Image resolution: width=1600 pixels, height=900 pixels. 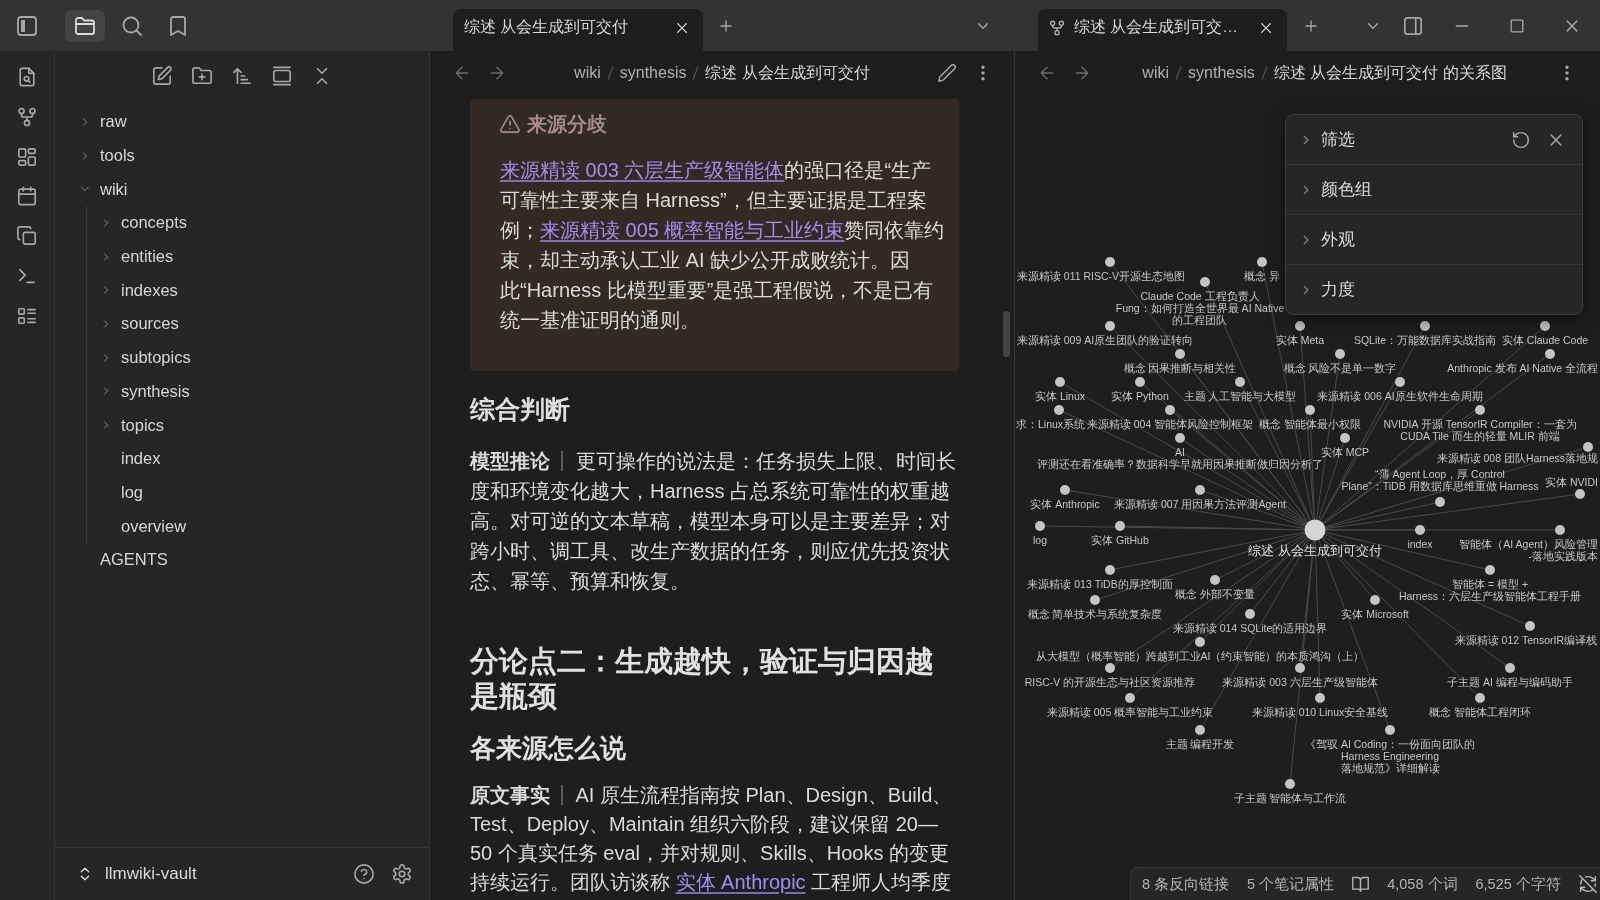 I want to click on note-title: 综述 从会生成到可交付 的关系图, so click(x=1390, y=73).